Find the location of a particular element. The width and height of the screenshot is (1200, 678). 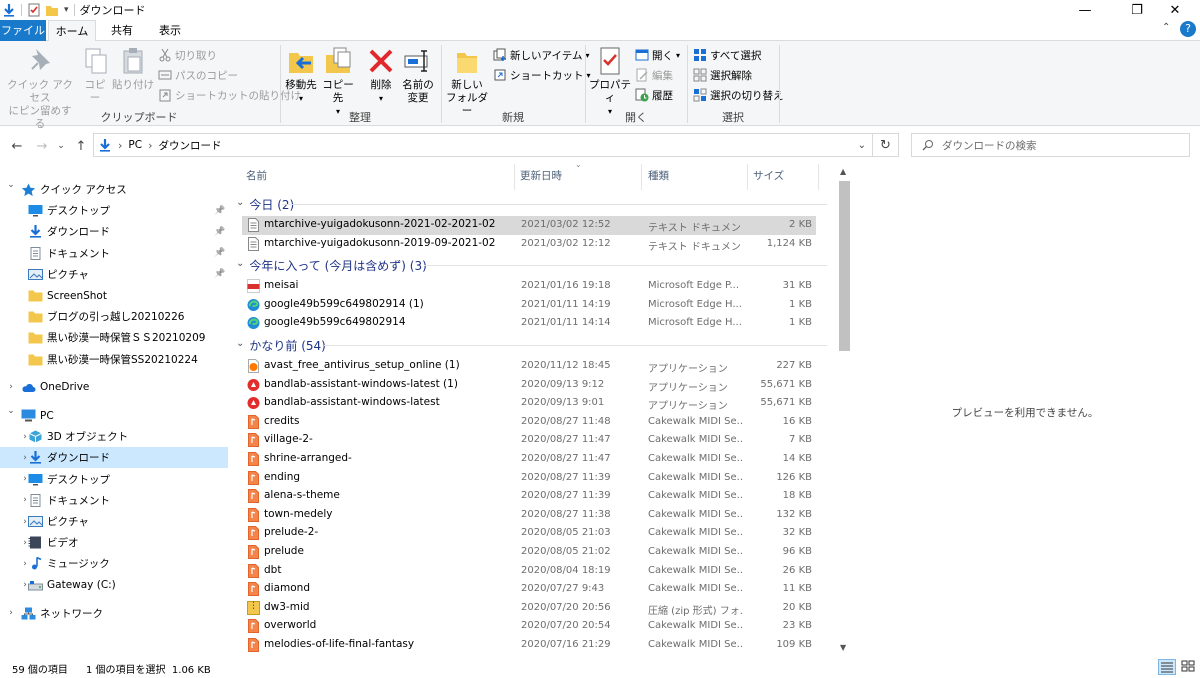

edit-button: 編集 is located at coordinates (654, 75).